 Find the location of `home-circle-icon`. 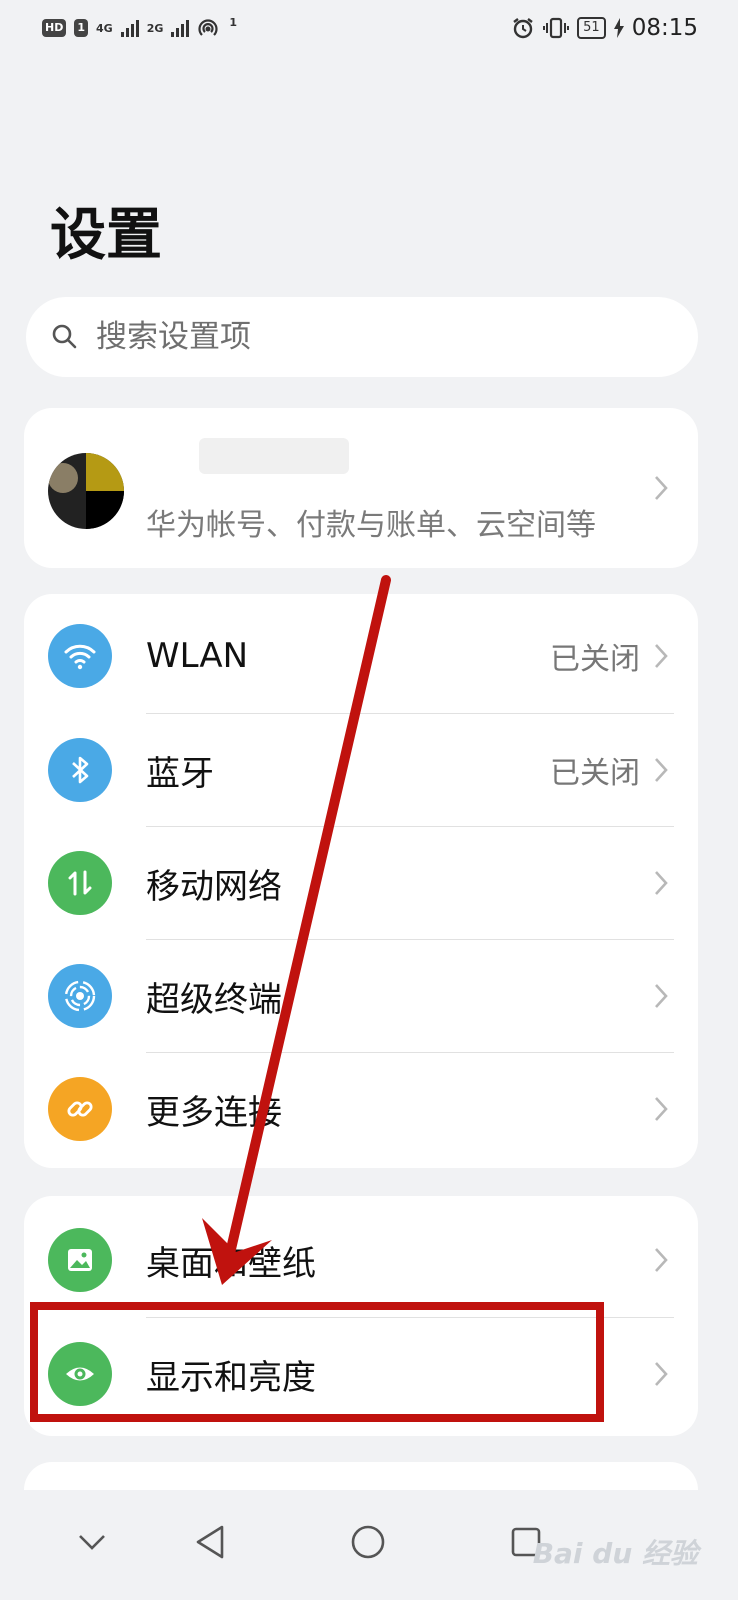

home-circle-icon is located at coordinates (368, 1542).